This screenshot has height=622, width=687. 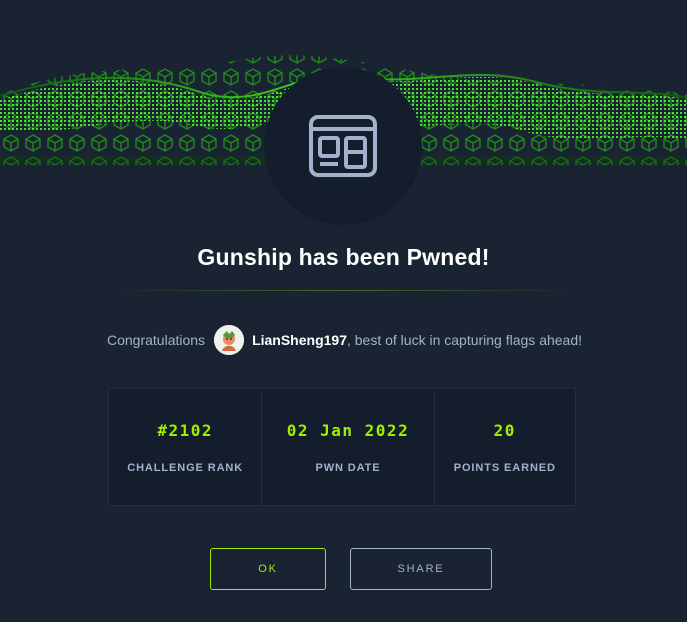 What do you see at coordinates (185, 468) in the screenshot?
I see `stat-label: CHALLENGE RANK` at bounding box center [185, 468].